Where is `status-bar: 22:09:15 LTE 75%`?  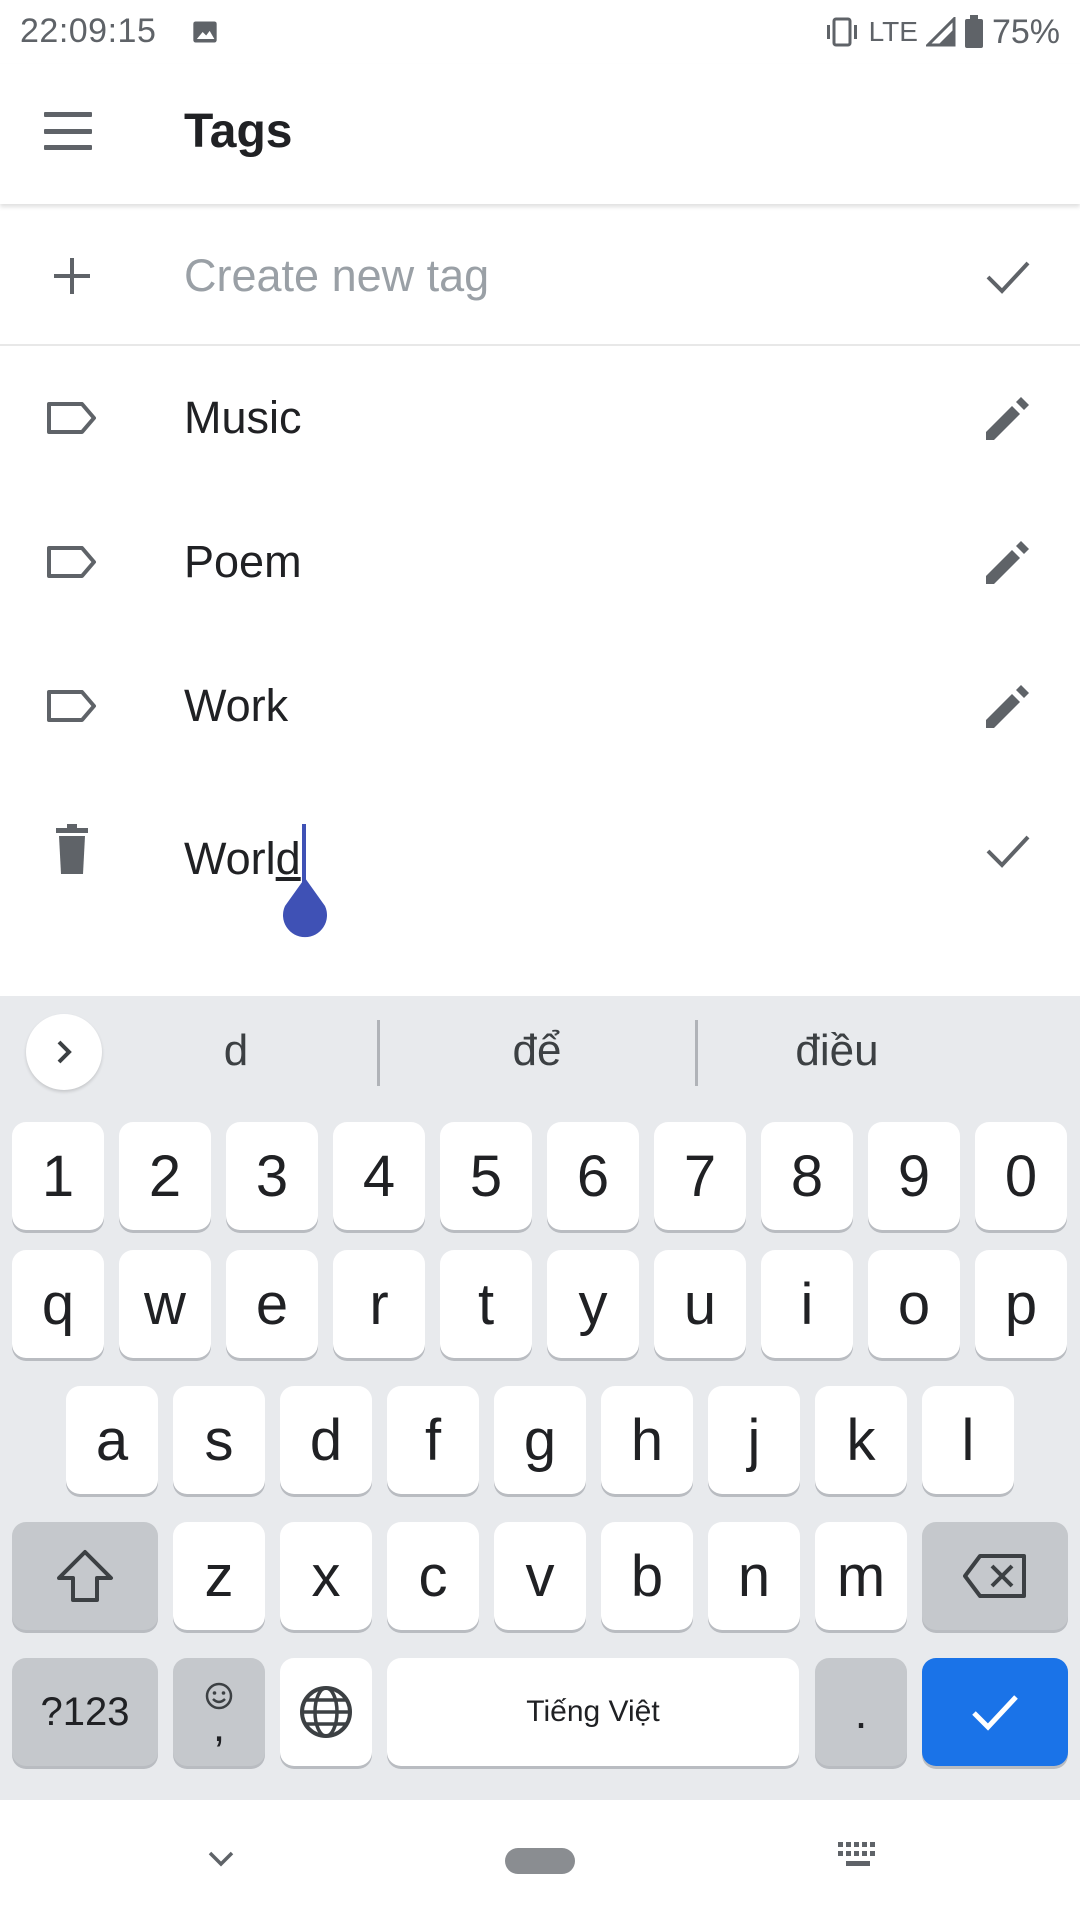 status-bar: 22:09:15 LTE 75% is located at coordinates (540, 32).